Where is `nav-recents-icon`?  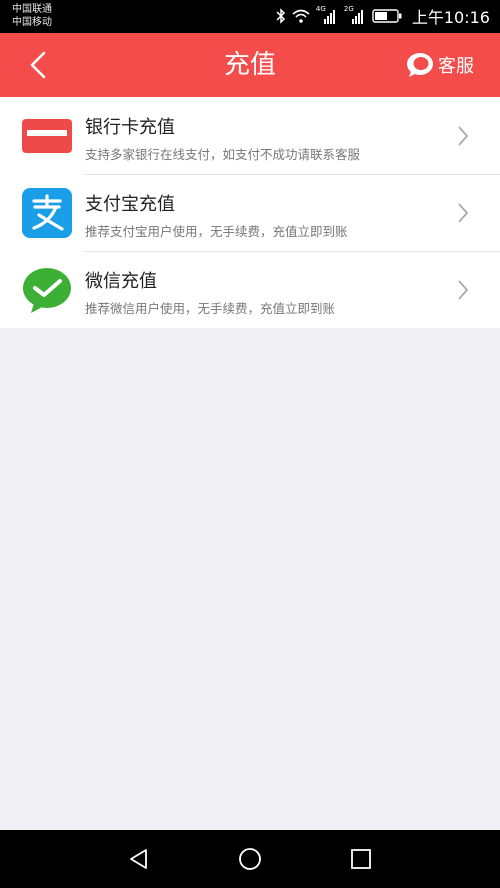
nav-recents-icon is located at coordinates (361, 859).